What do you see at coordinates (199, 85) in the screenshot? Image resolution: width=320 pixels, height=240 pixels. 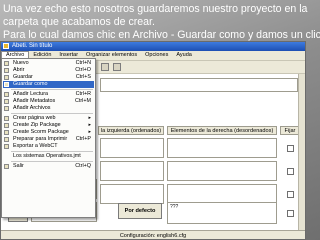 I see `top-input-field` at bounding box center [199, 85].